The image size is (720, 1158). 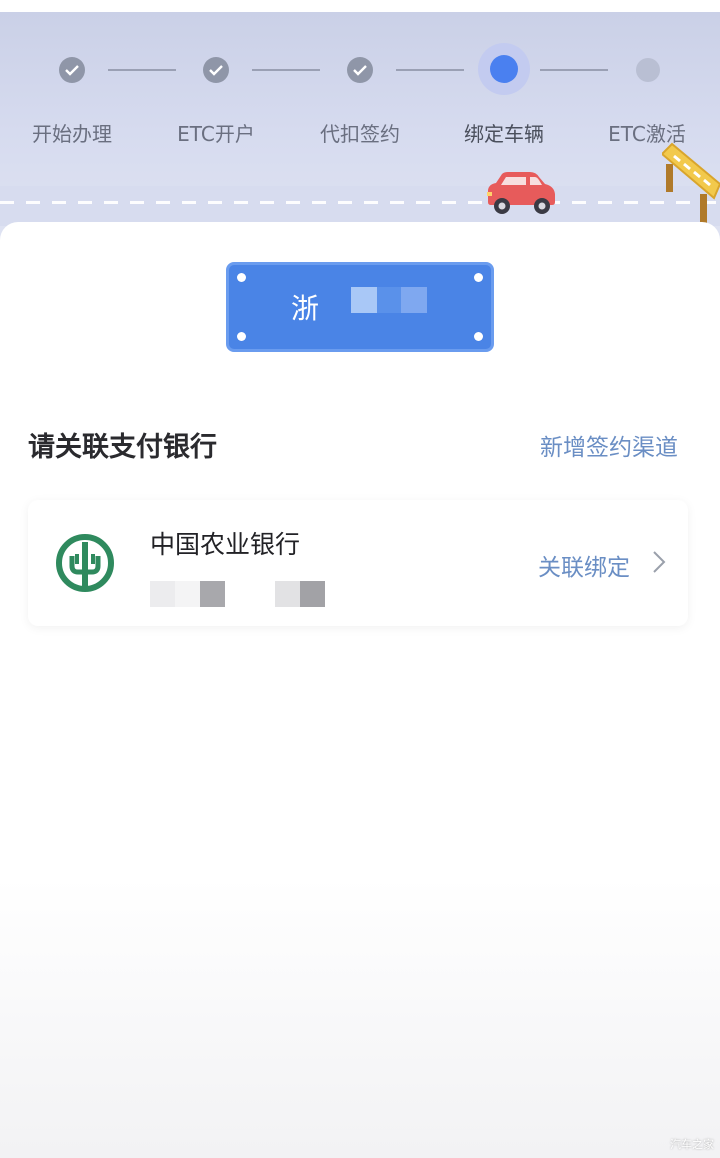 I want to click on abc-bank-logo, so click(x=85, y=563).